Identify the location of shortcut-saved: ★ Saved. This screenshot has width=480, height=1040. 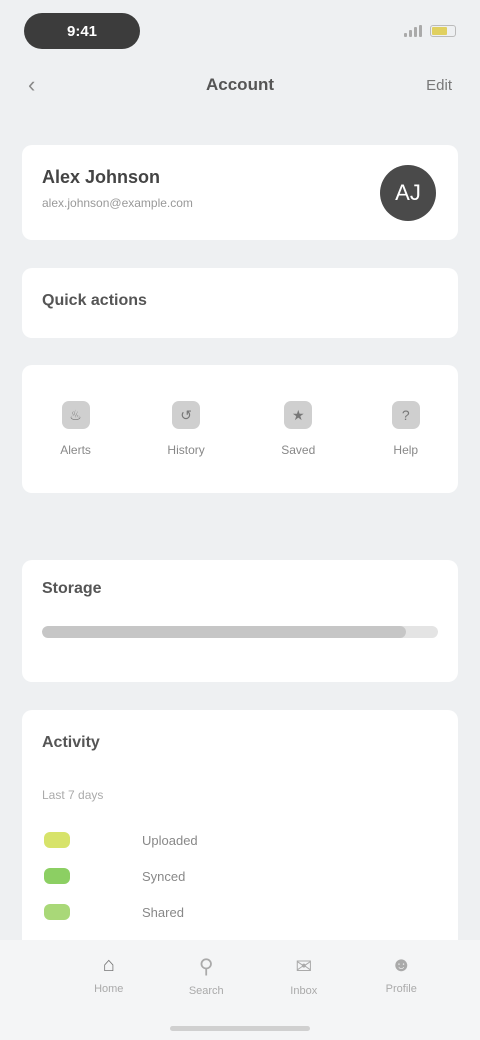
(298, 429).